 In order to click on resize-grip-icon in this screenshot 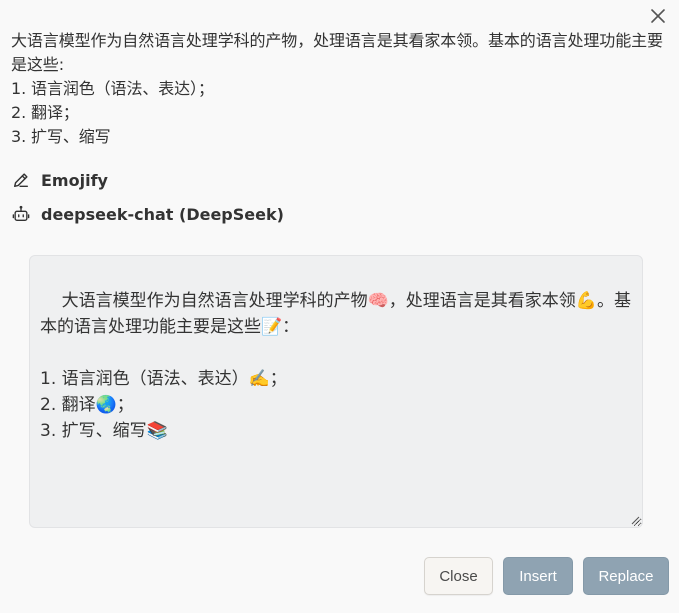, I will do `click(635, 520)`.